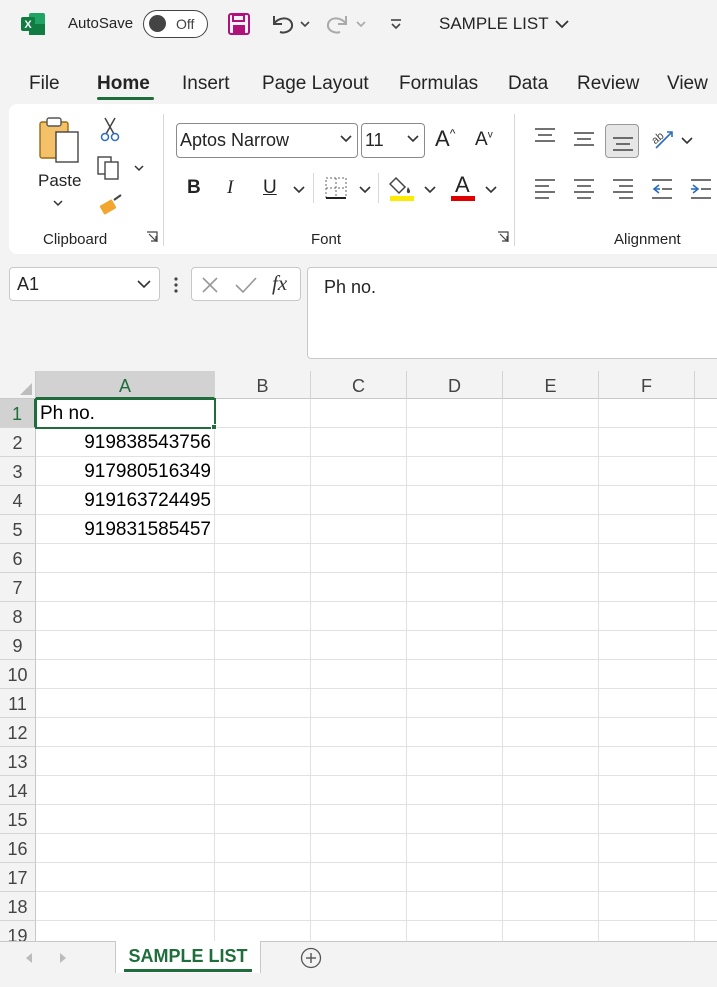  I want to click on row-header-7: 7, so click(18, 587).